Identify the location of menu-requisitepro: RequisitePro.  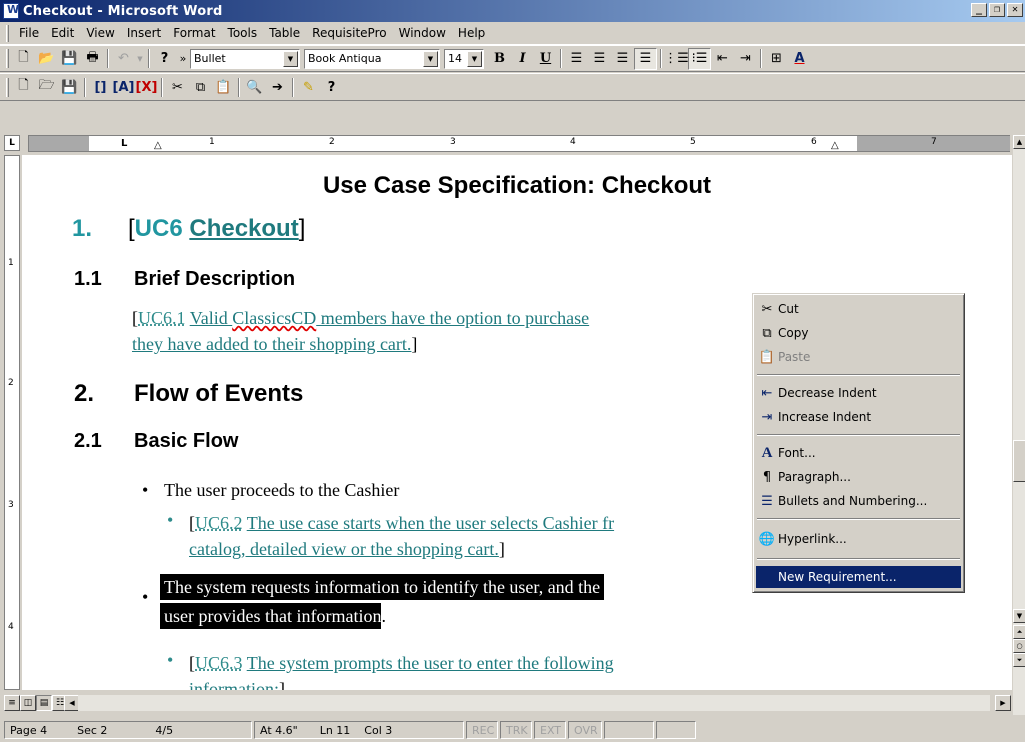
(349, 33).